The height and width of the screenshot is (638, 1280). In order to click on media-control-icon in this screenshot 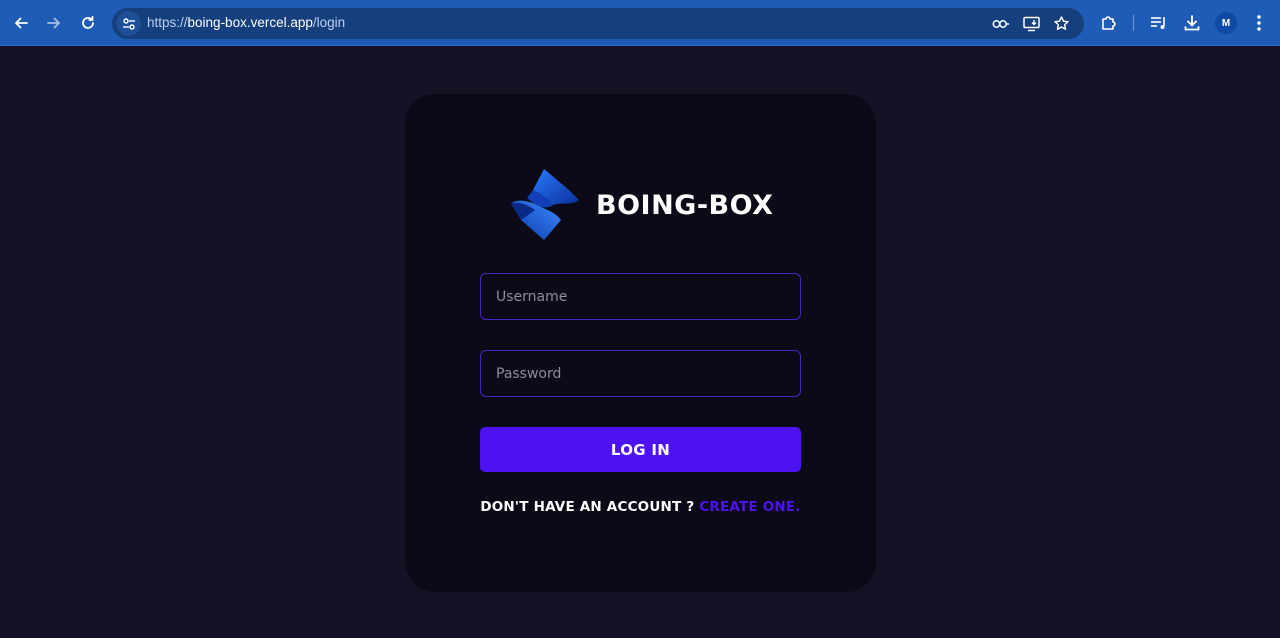, I will do `click(1159, 23)`.